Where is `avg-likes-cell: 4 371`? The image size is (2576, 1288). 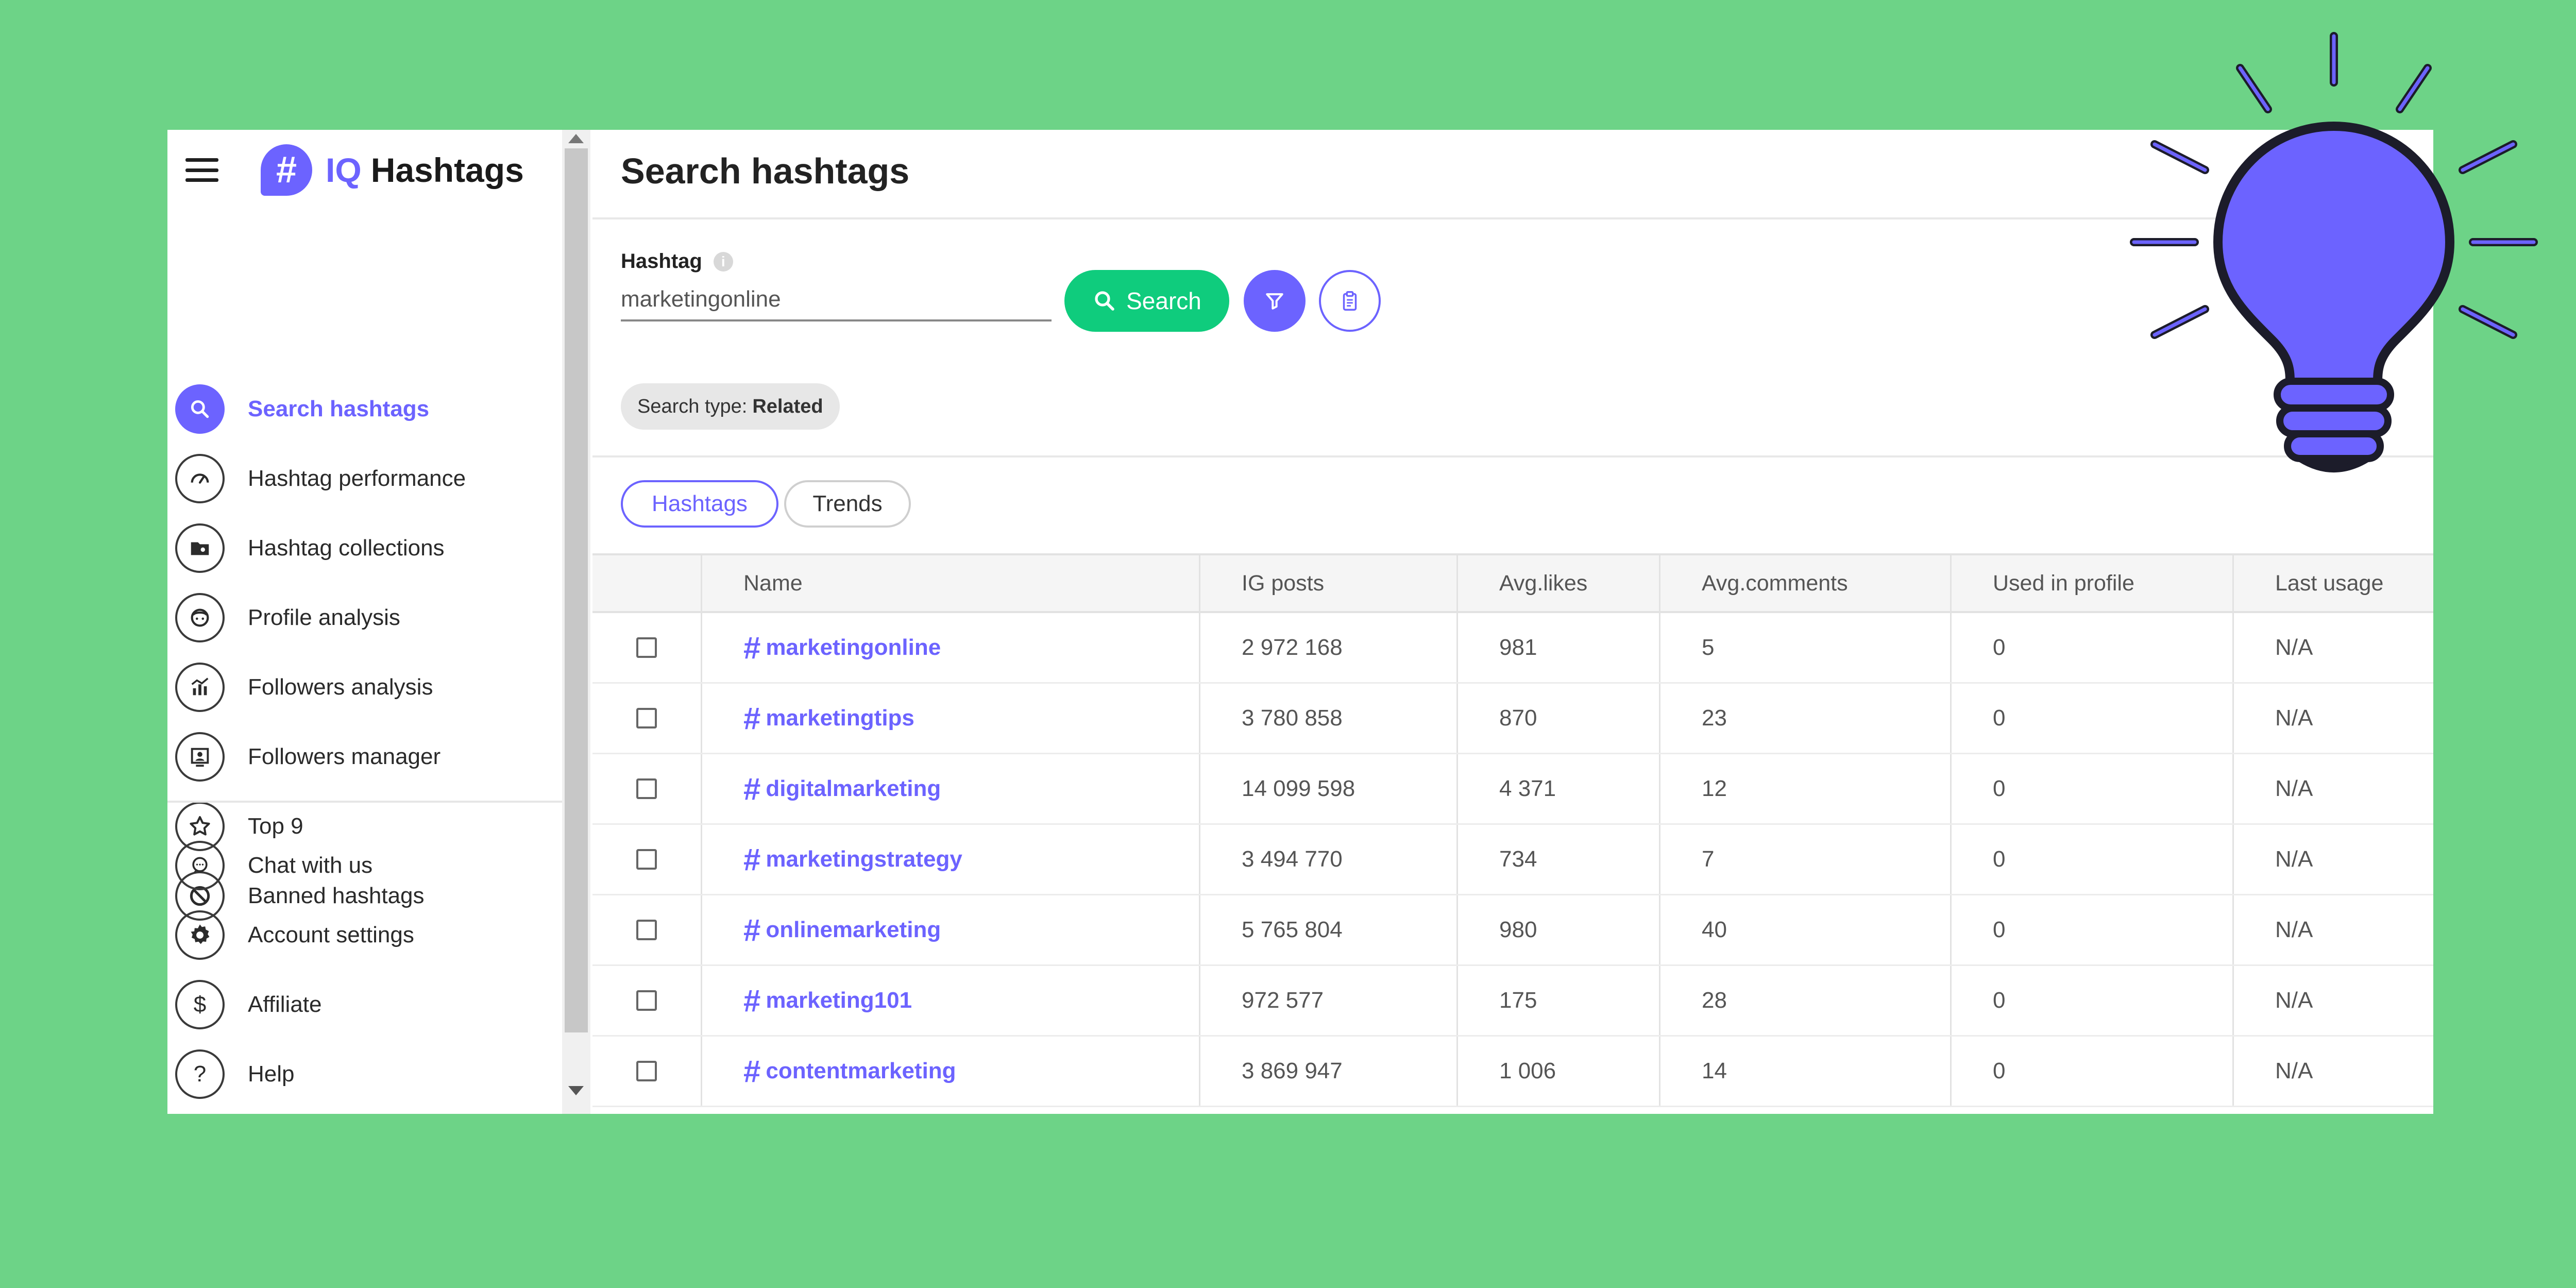
avg-likes-cell: 4 371 is located at coordinates (1557, 788).